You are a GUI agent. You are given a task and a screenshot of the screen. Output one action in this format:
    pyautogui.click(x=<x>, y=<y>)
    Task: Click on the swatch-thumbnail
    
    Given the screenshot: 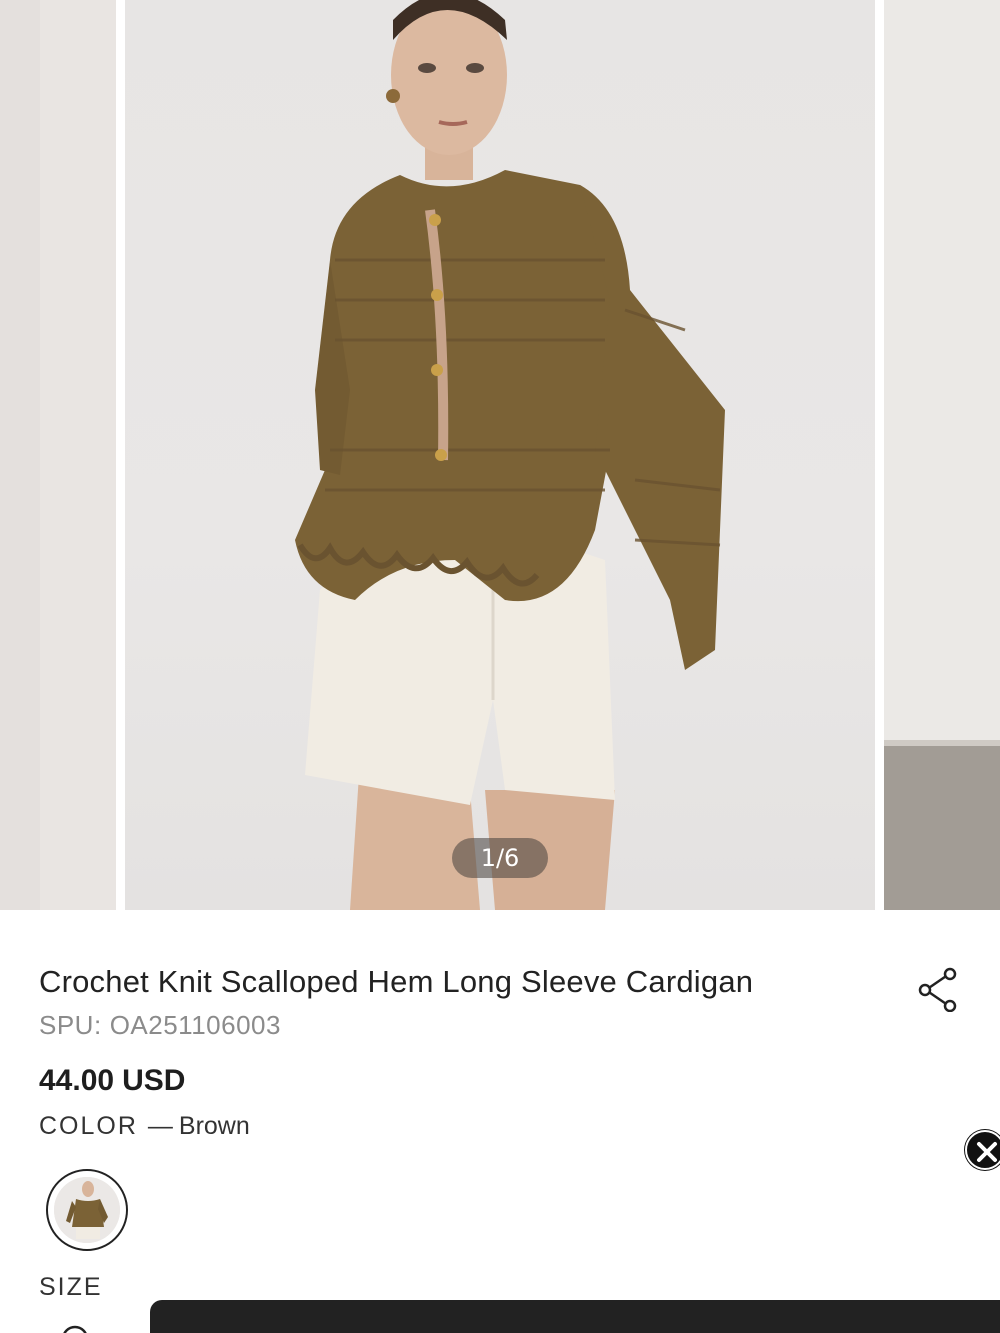 What is the action you would take?
    pyautogui.click(x=87, y=1210)
    